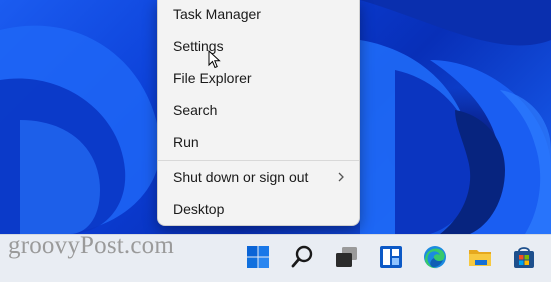 The height and width of the screenshot is (282, 551). What do you see at coordinates (258, 142) in the screenshot?
I see `menu-item-run: Run` at bounding box center [258, 142].